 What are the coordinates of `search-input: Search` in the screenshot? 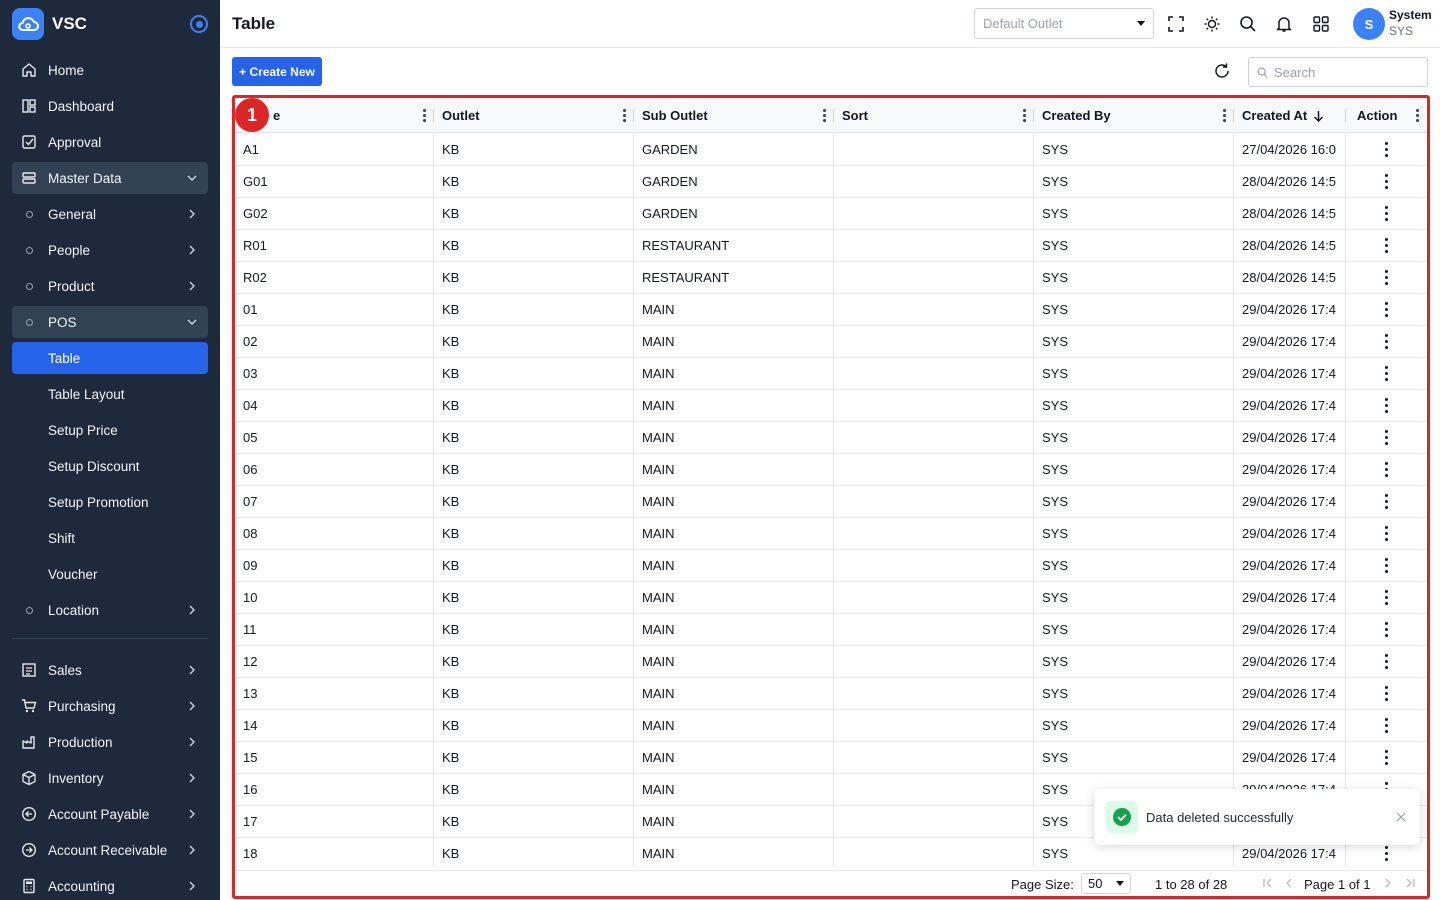 It's located at (1338, 72).